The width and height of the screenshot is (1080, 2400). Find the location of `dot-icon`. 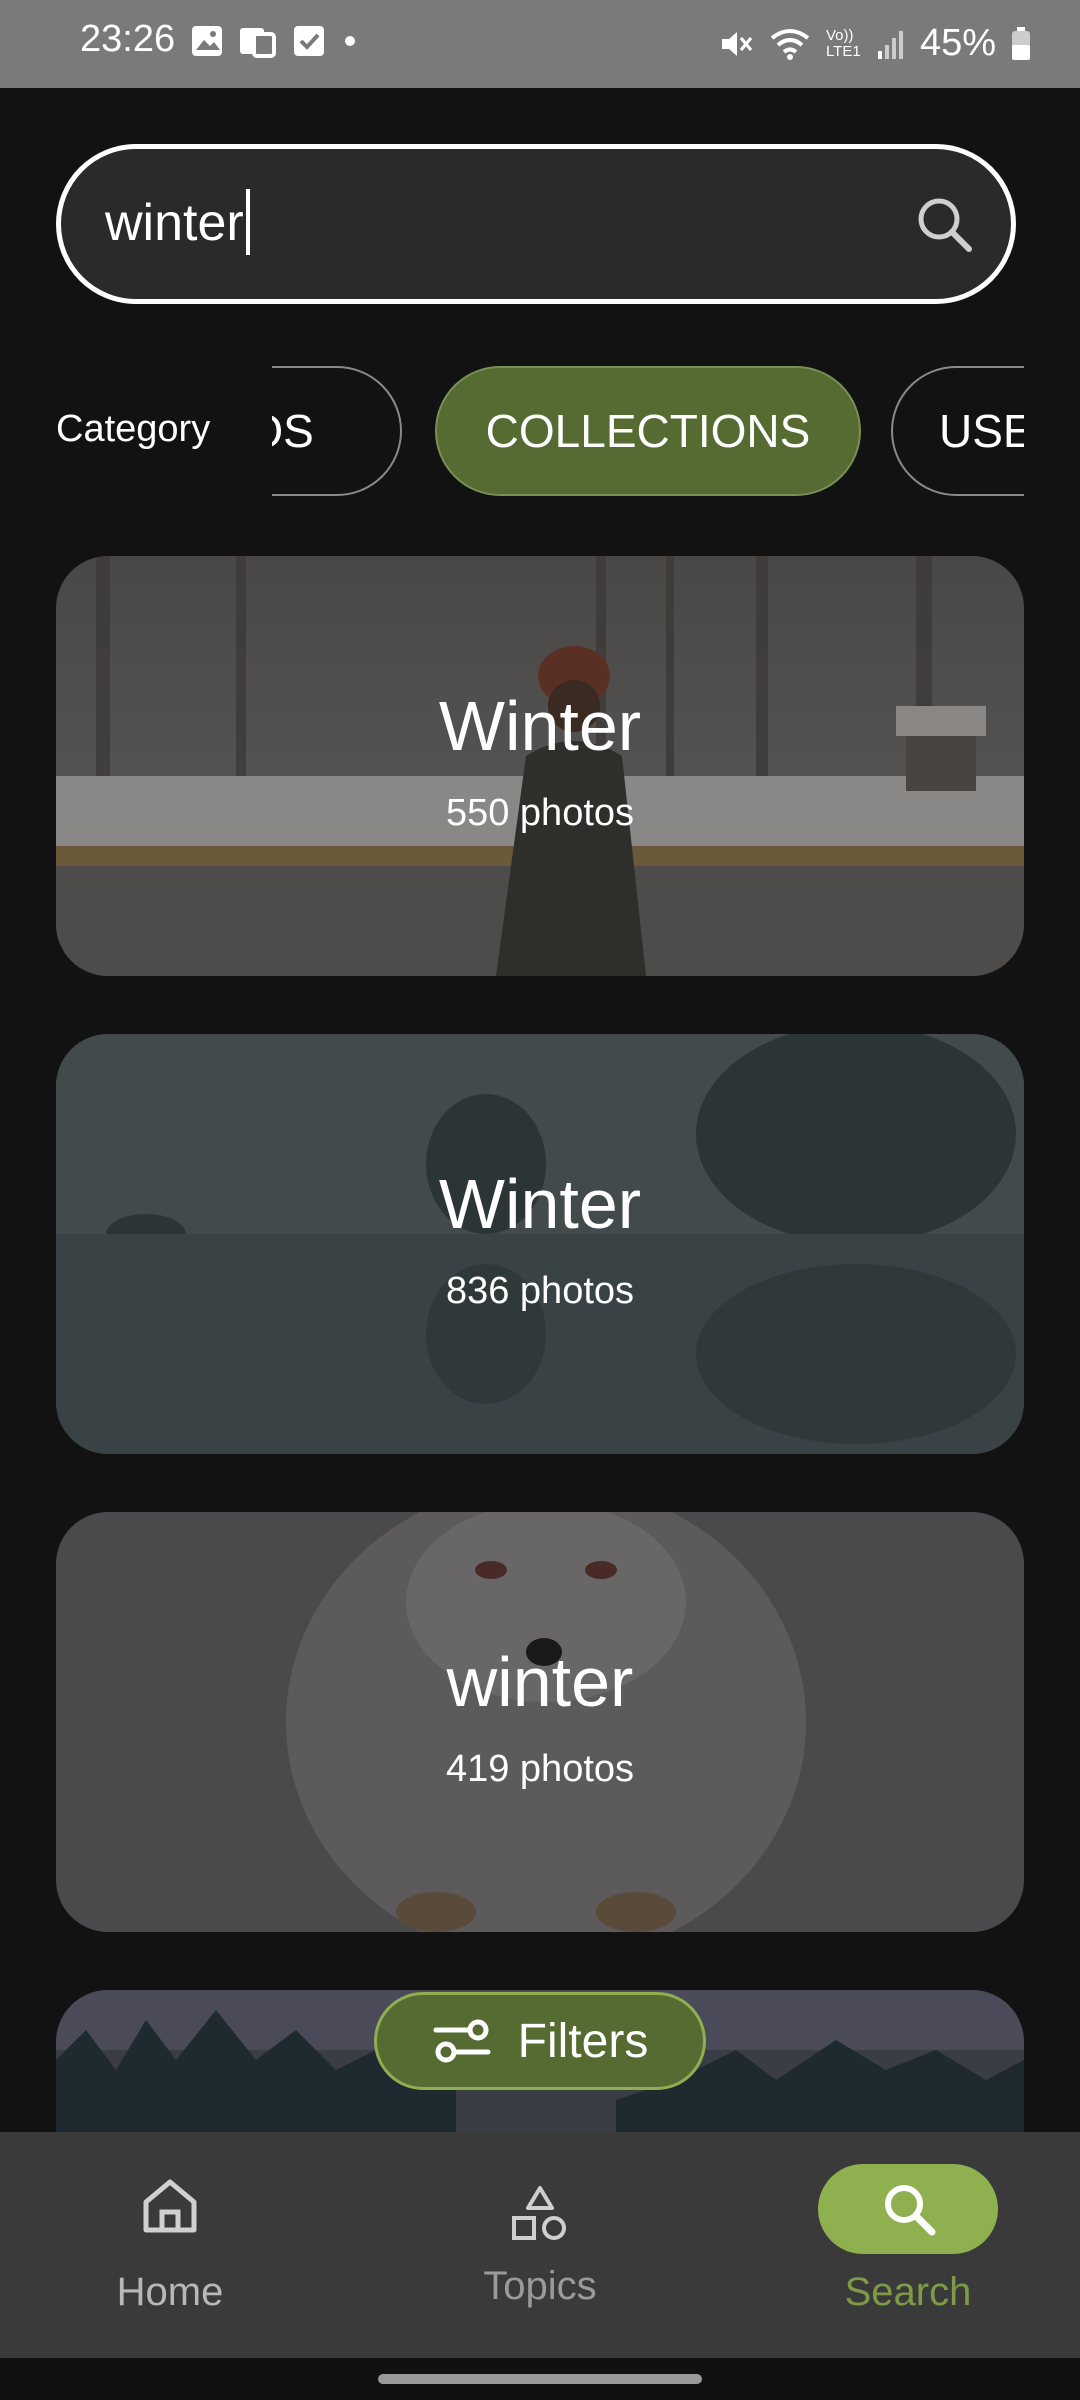

dot-icon is located at coordinates (350, 41).